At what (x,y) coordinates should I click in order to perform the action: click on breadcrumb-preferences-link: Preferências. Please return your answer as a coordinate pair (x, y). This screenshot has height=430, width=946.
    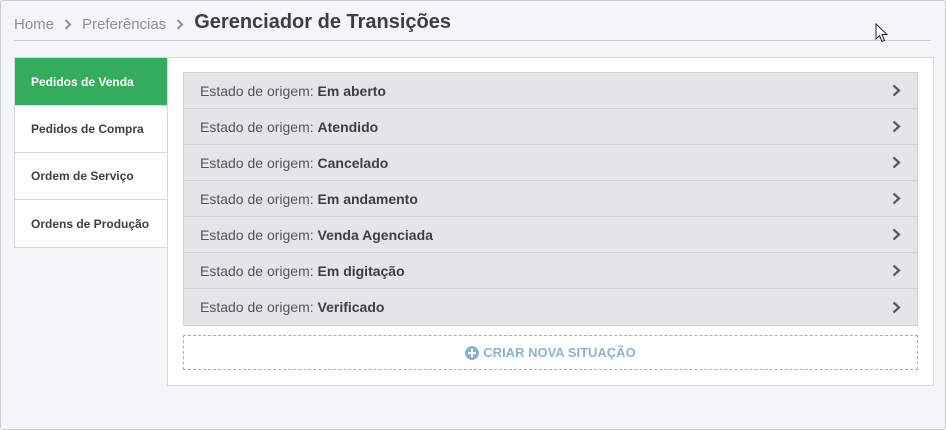
    Looking at the image, I should click on (124, 24).